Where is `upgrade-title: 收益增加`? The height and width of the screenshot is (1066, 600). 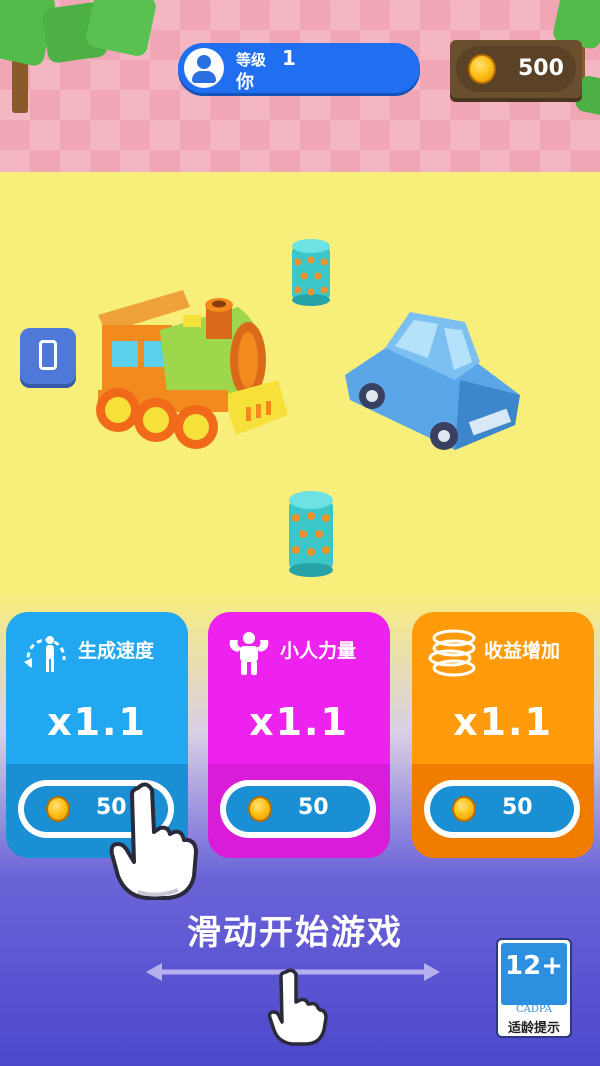 upgrade-title: 收益增加 is located at coordinates (522, 651).